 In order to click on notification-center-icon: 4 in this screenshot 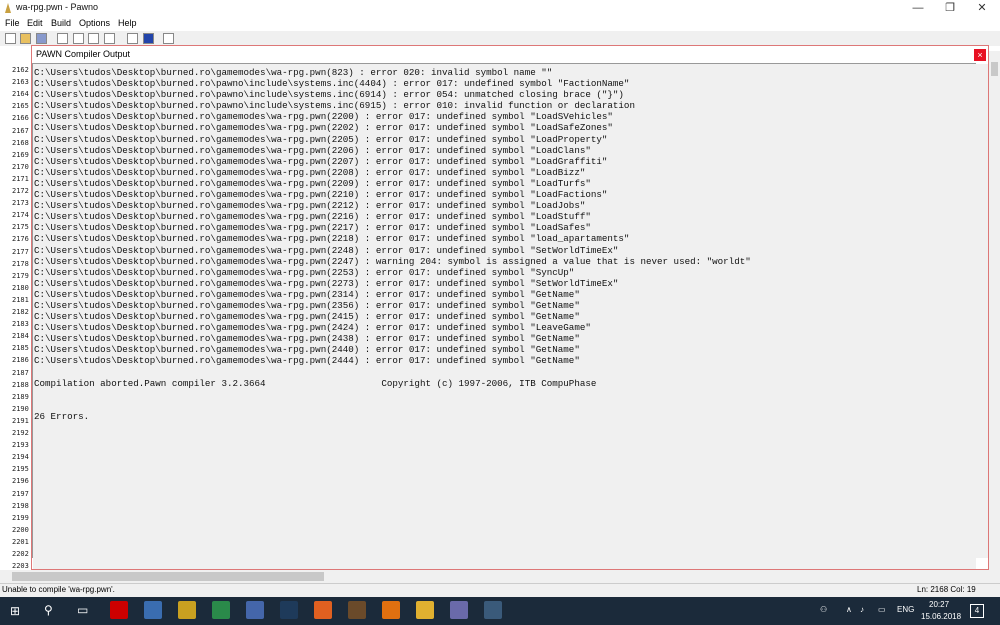, I will do `click(977, 611)`.